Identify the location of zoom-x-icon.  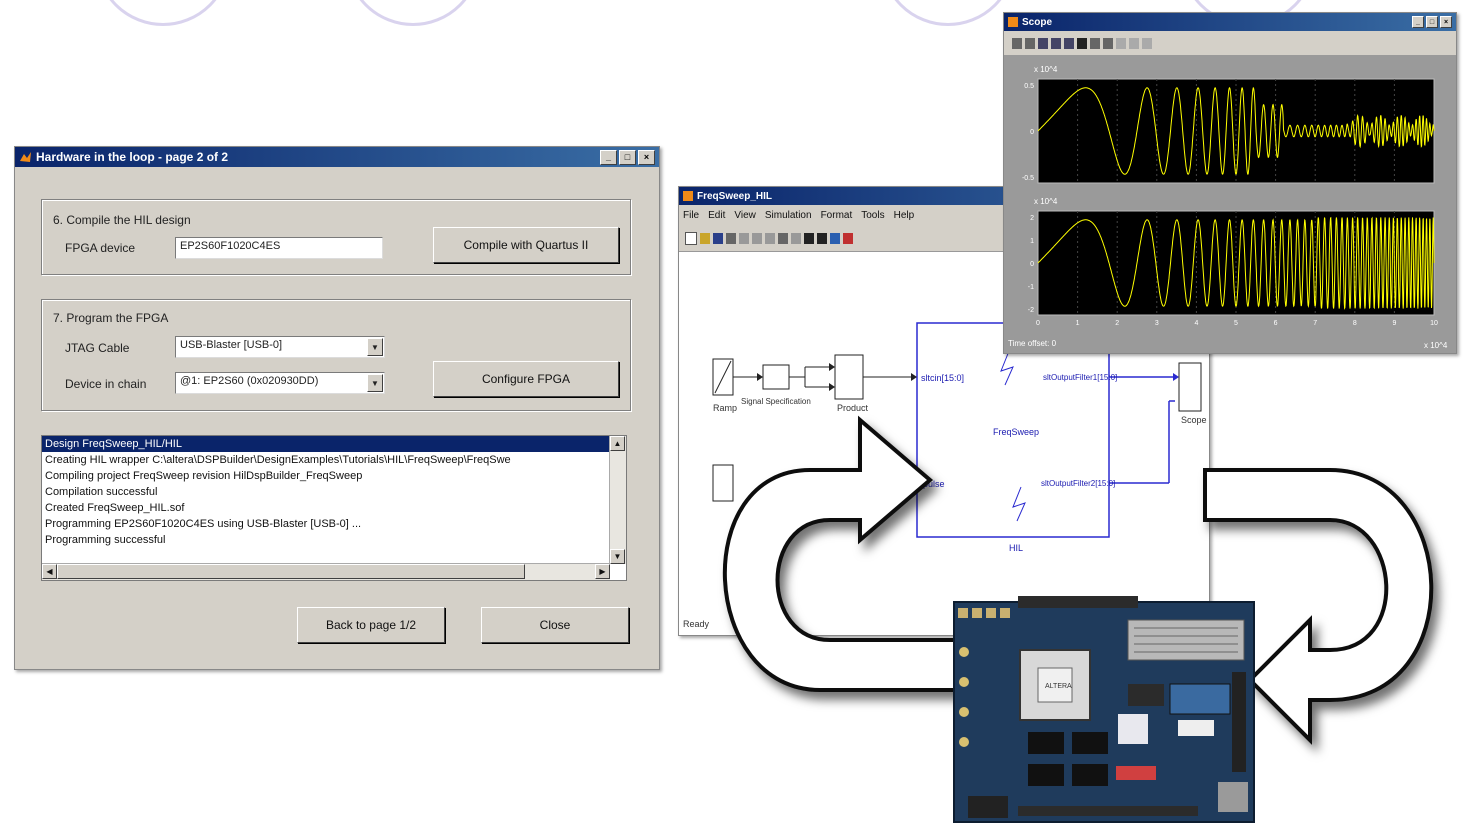
(1056, 43).